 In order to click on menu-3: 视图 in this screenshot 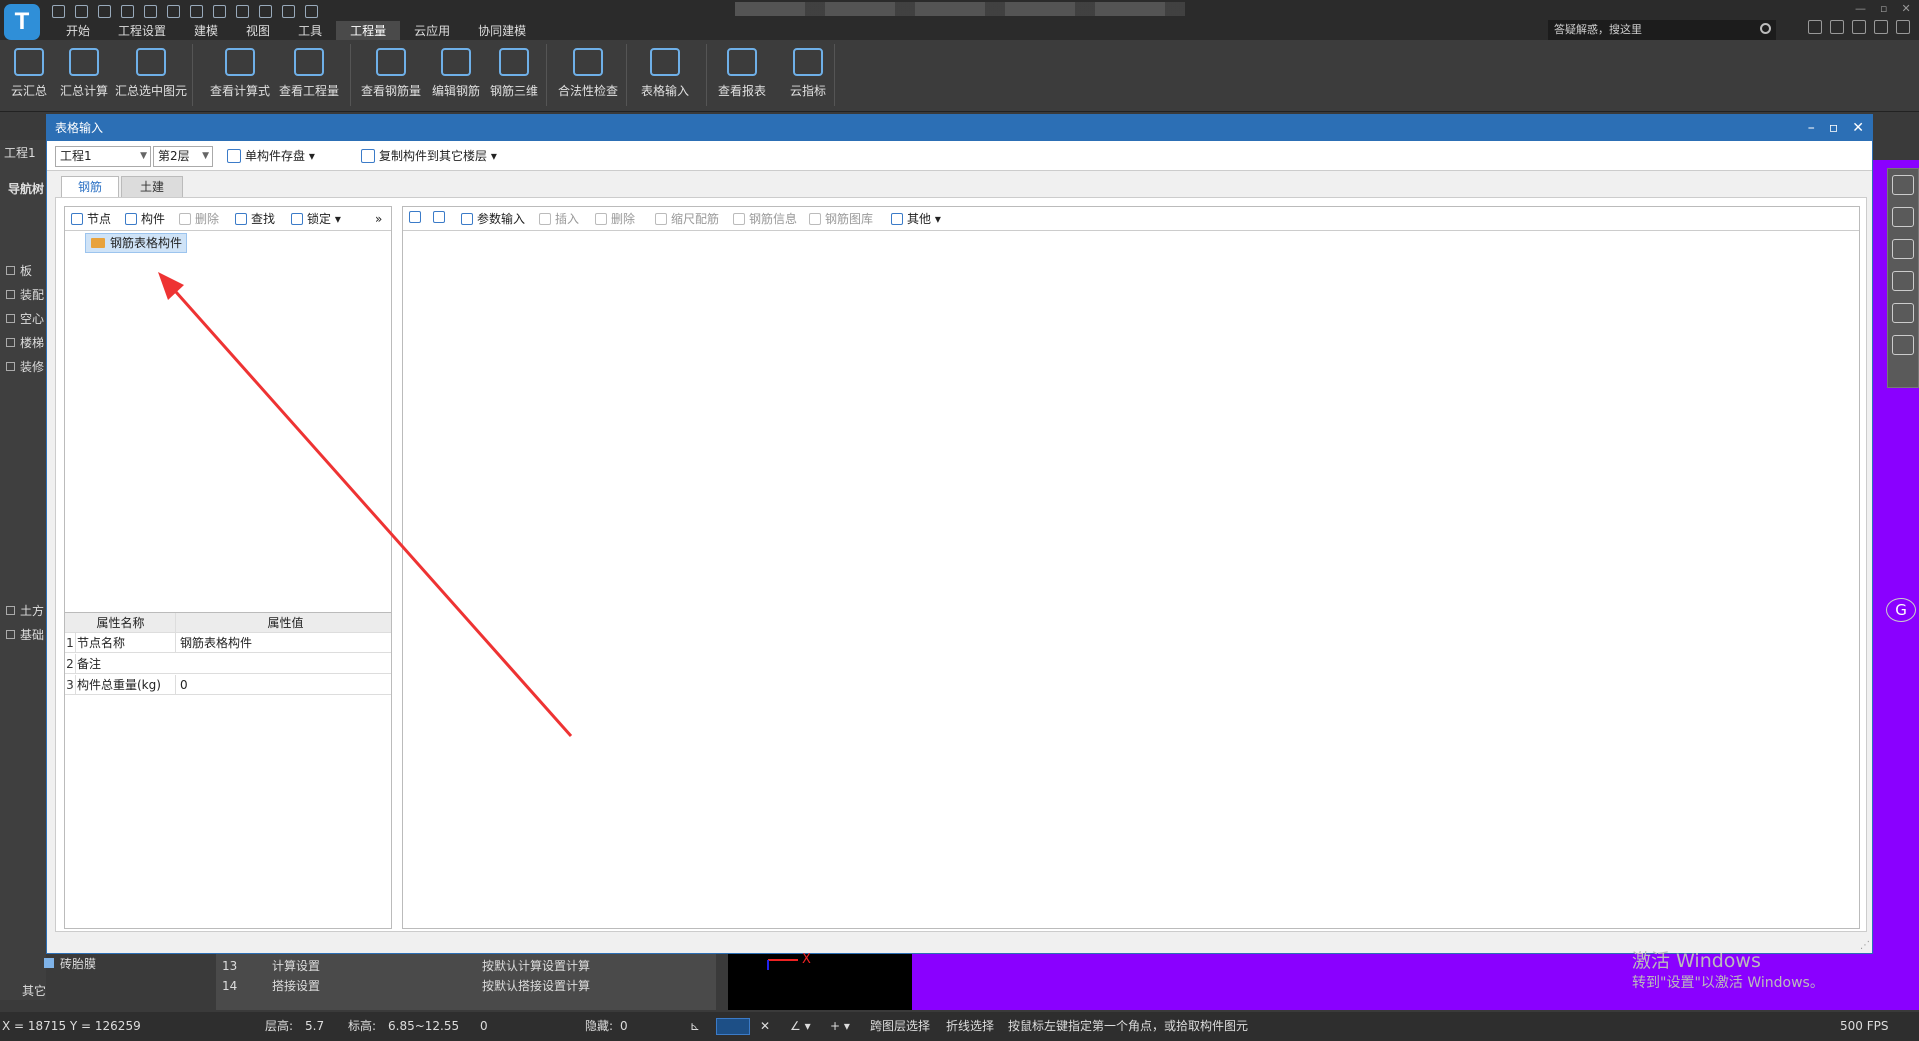, I will do `click(258, 31)`.